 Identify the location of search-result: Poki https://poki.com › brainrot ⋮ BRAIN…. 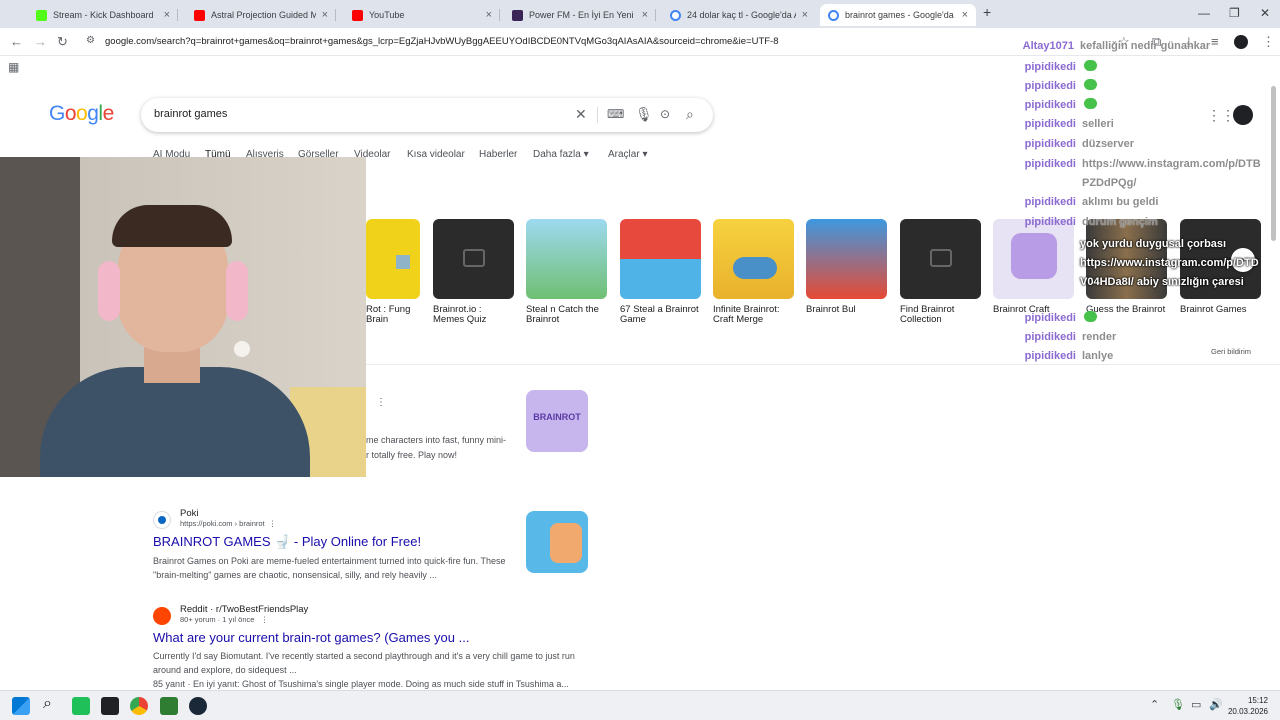
(338, 545).